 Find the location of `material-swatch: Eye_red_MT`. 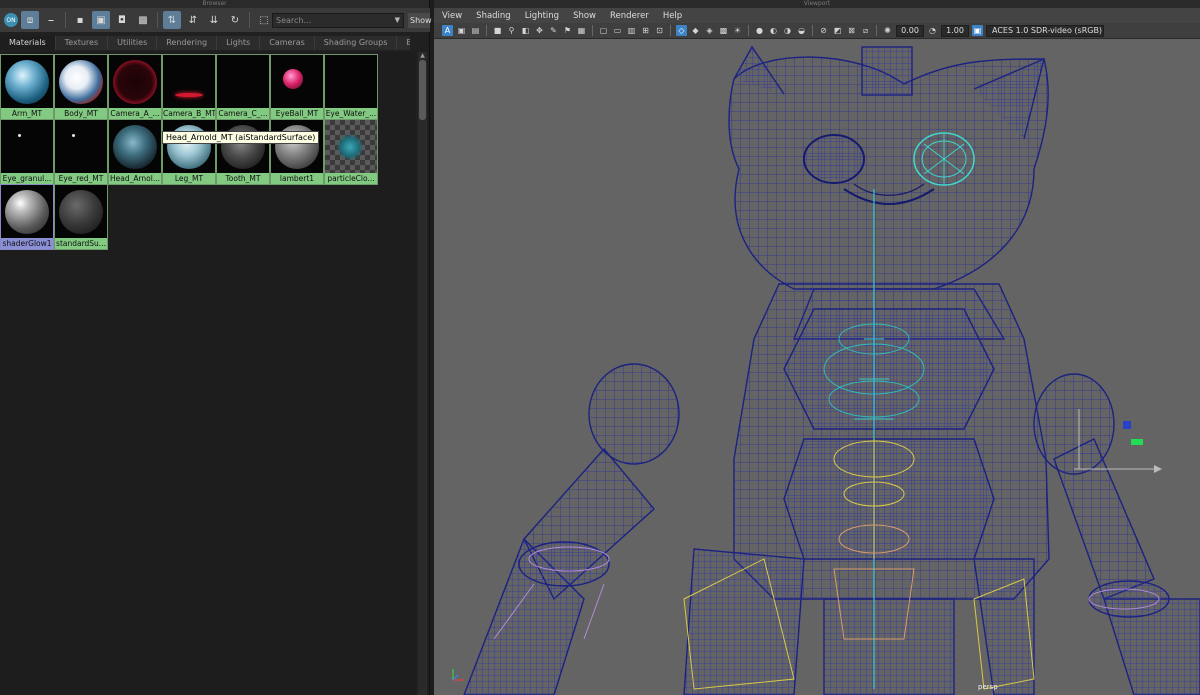

material-swatch: Eye_red_MT is located at coordinates (81, 152).